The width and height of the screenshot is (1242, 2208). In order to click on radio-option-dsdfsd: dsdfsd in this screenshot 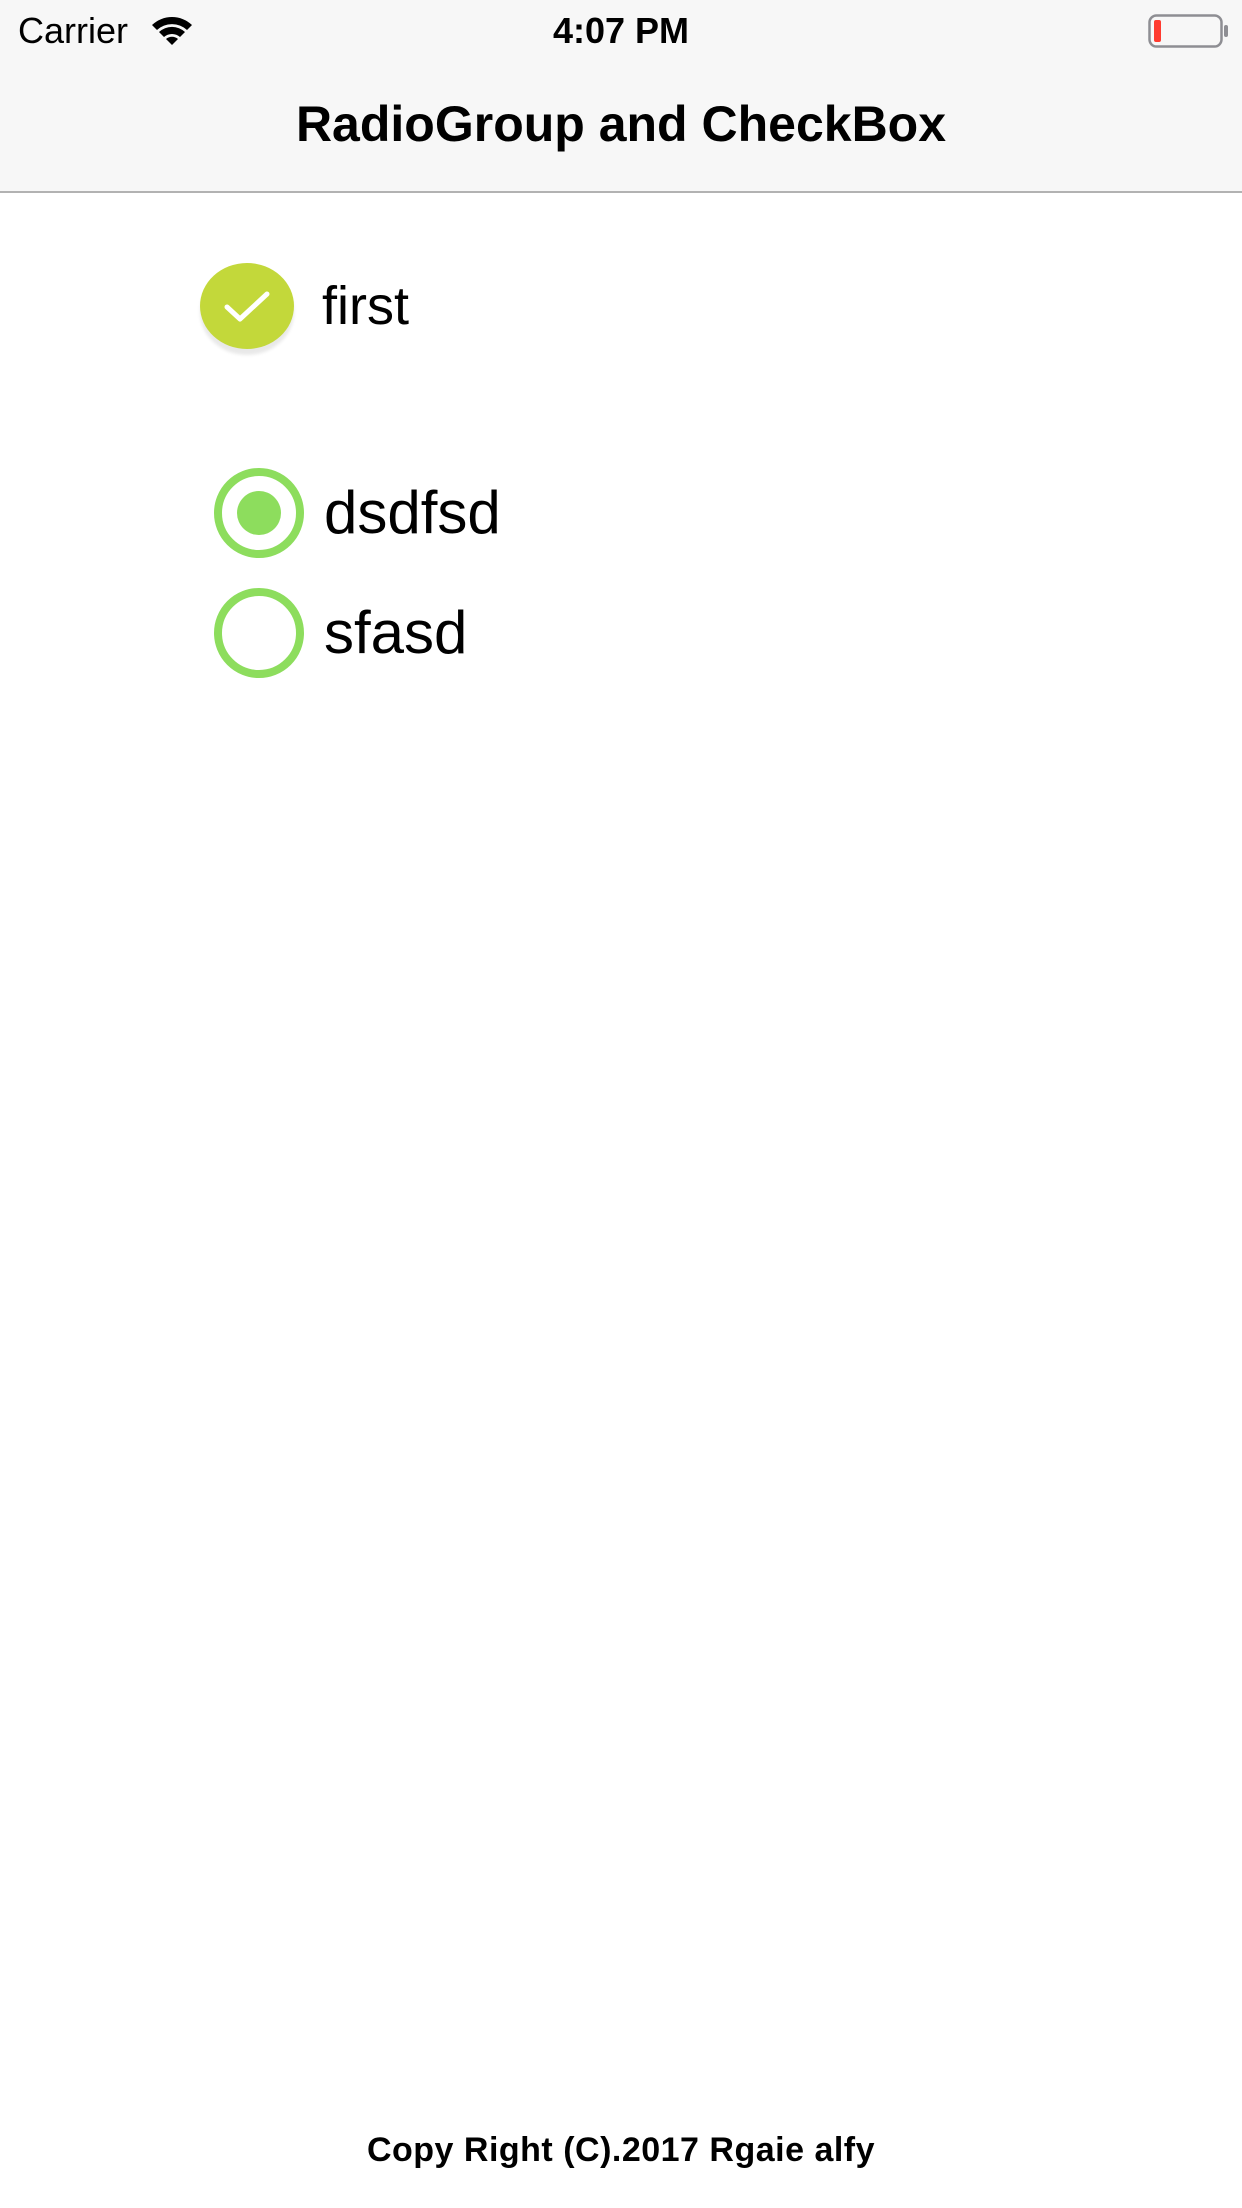, I will do `click(357, 513)`.